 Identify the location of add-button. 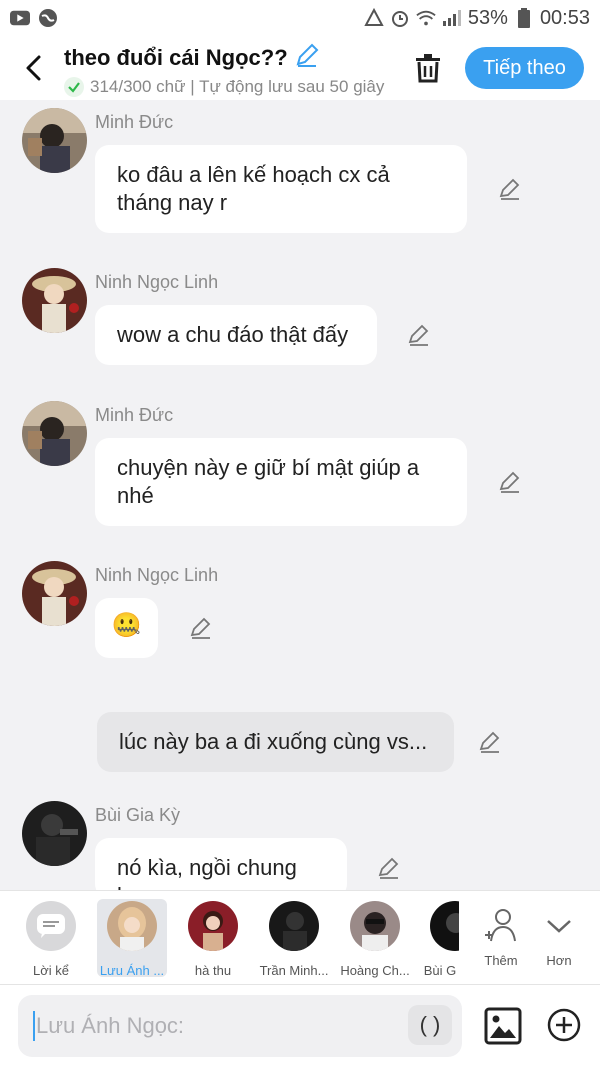
(564, 1025).